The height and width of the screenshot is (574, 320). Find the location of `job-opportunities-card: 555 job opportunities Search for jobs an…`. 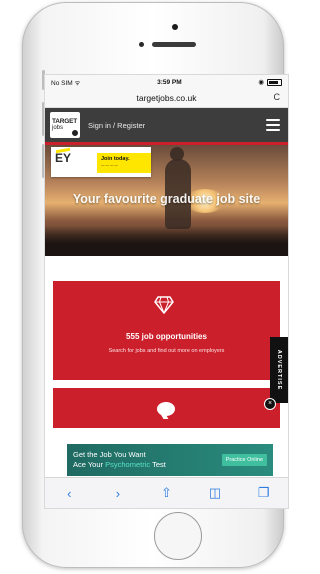

job-opportunities-card: 555 job opportunities Search for jobs an… is located at coordinates (166, 330).